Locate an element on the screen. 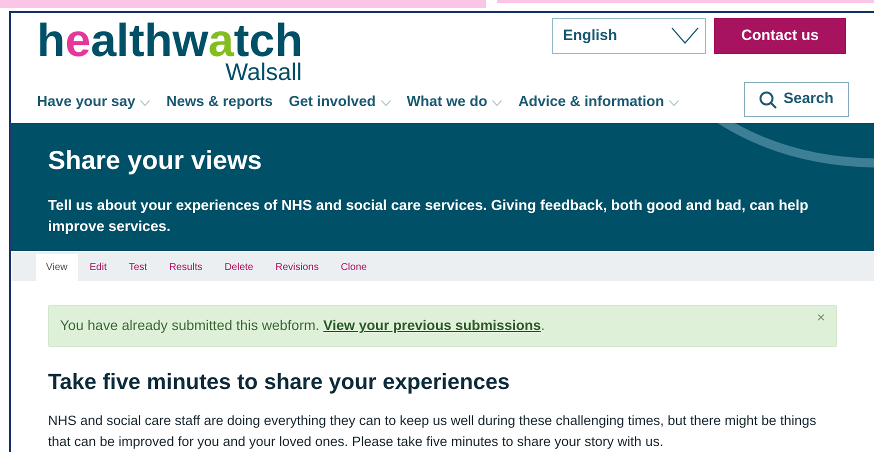  nav-link: What we do is located at coordinates (454, 103).